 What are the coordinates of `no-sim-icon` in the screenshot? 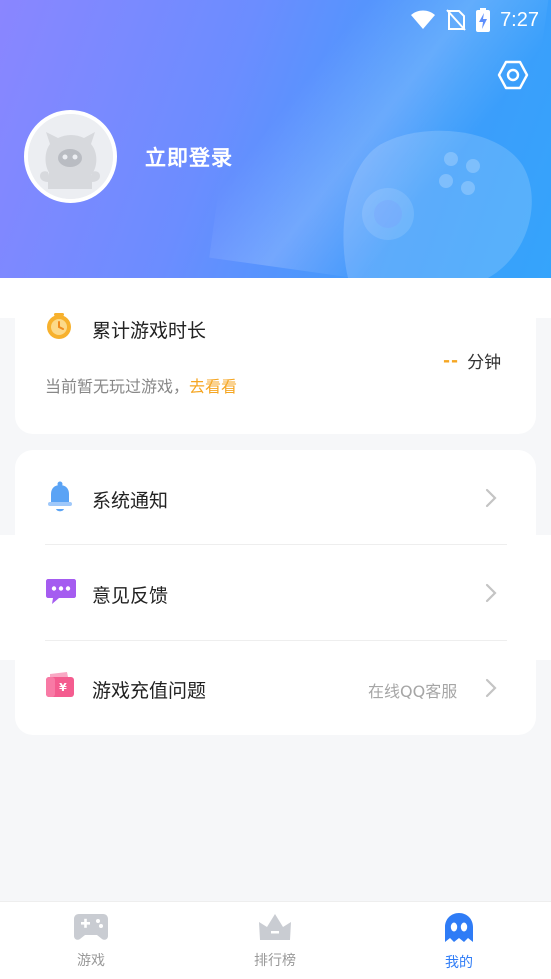 It's located at (456, 20).